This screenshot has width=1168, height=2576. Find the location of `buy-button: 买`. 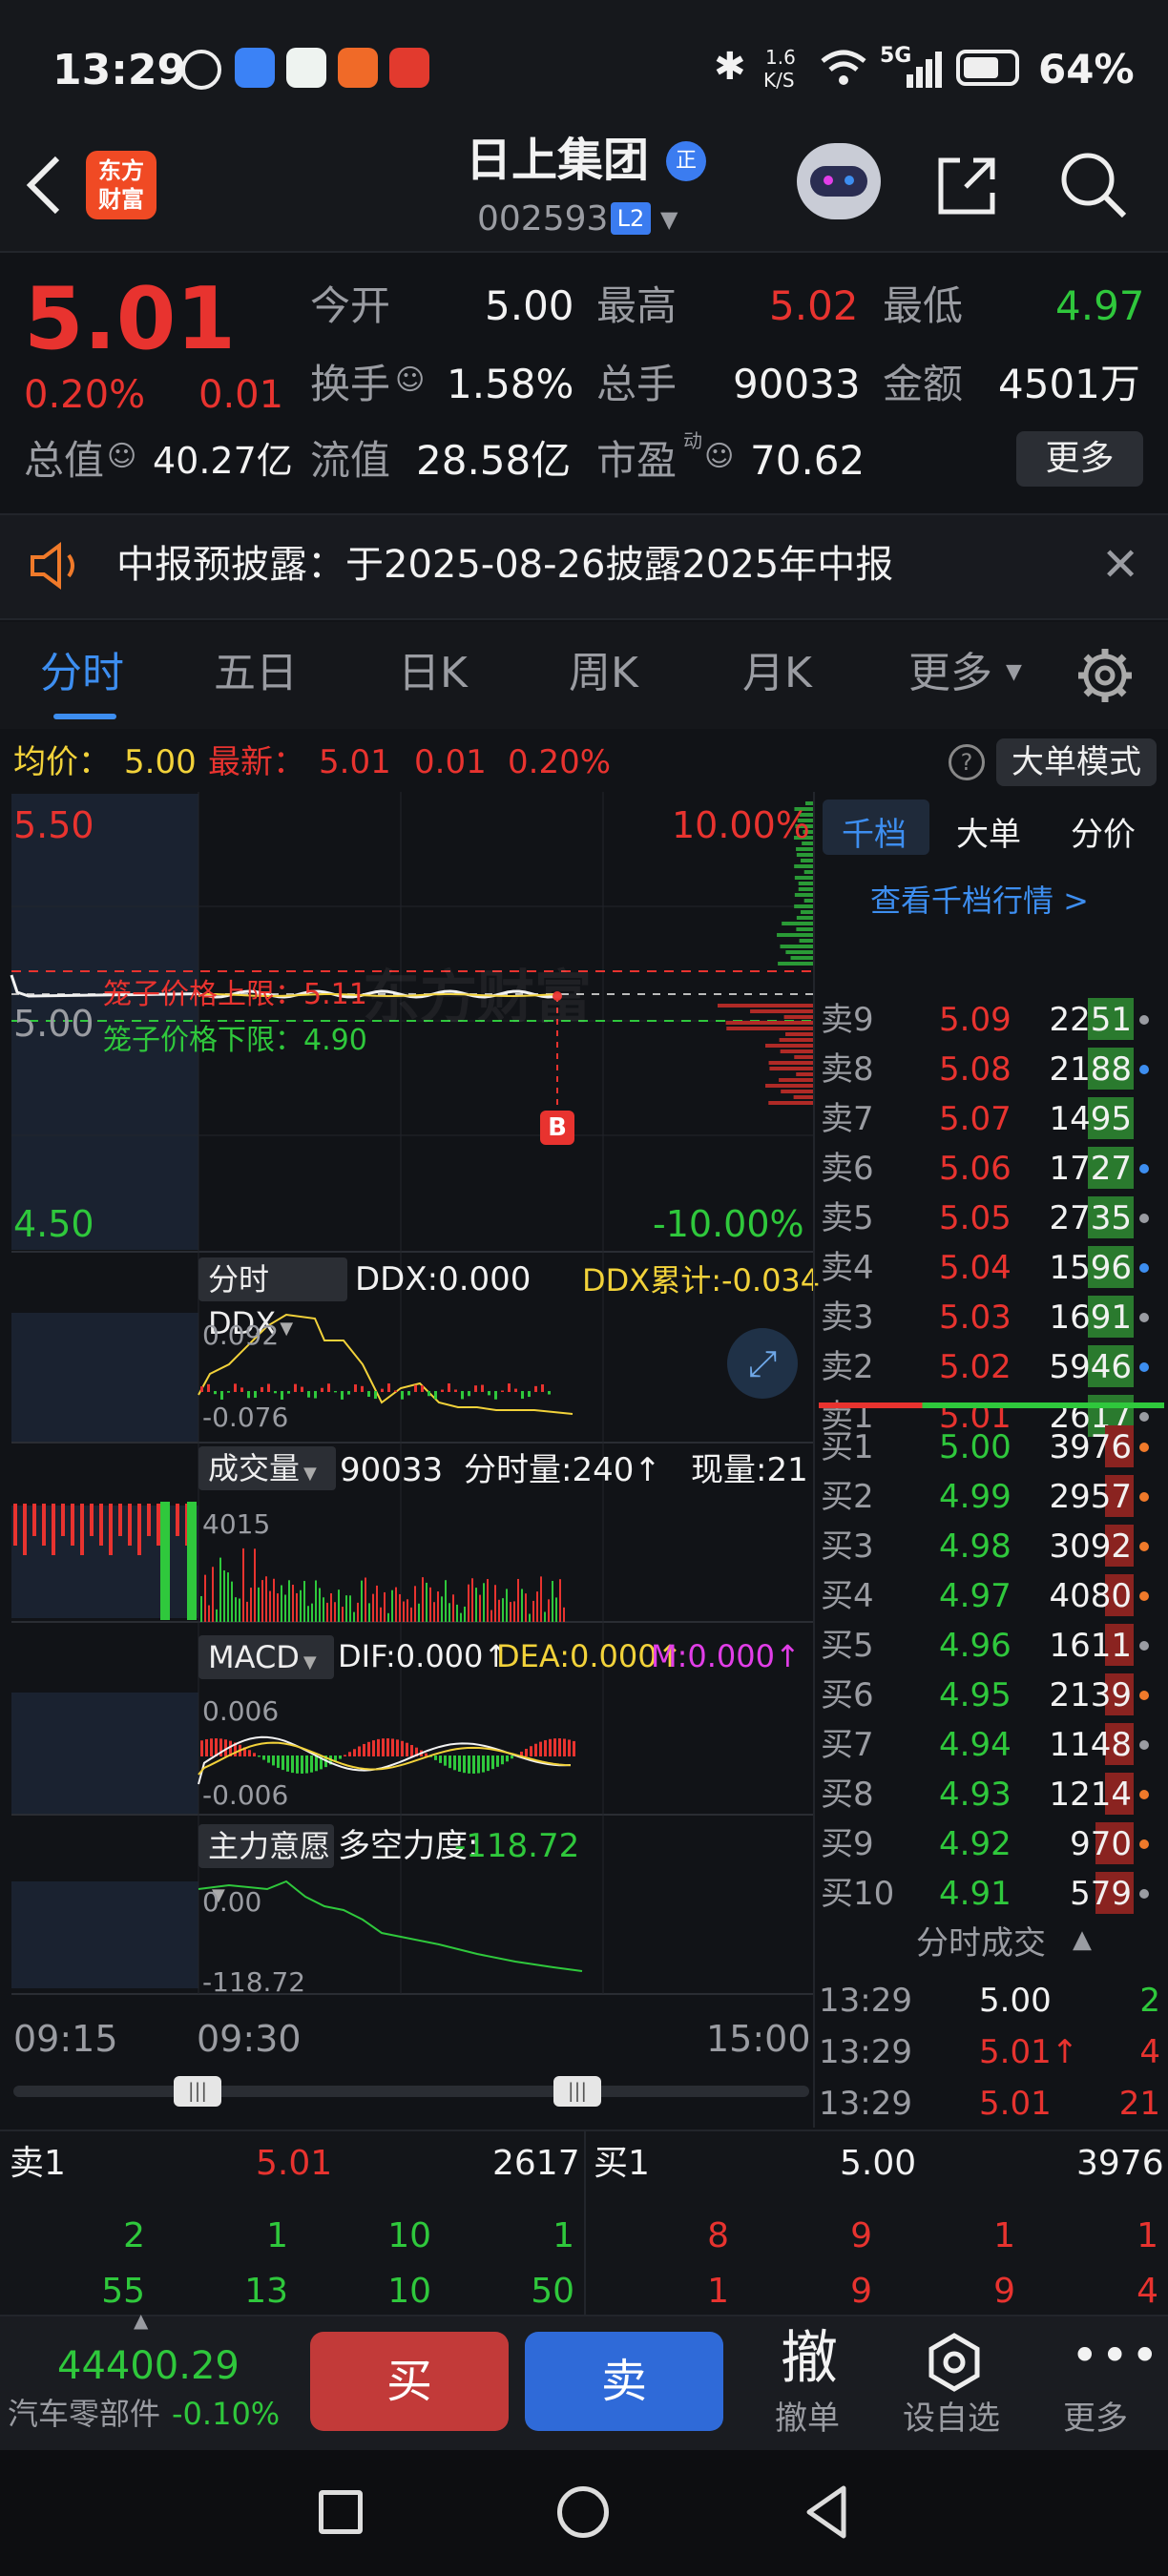

buy-button: 买 is located at coordinates (409, 2381).